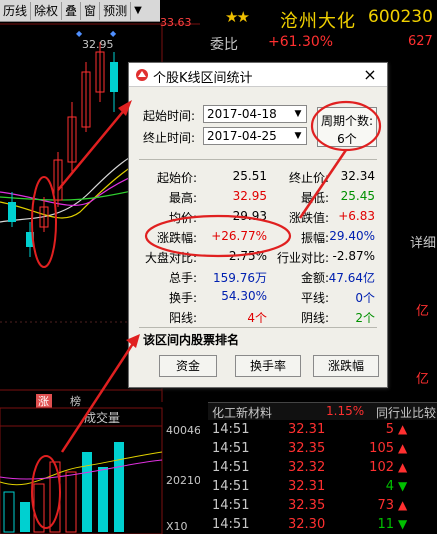 The width and height of the screenshot is (437, 534). Describe the element at coordinates (244, 296) in the screenshot. I see `turnover-value: 54.30%` at that location.